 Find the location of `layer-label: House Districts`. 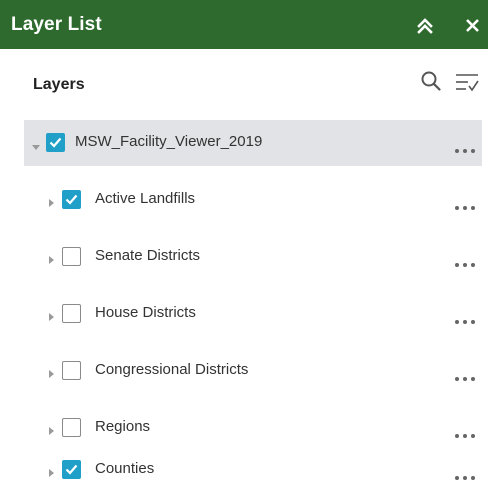

layer-label: House Districts is located at coordinates (145, 312).